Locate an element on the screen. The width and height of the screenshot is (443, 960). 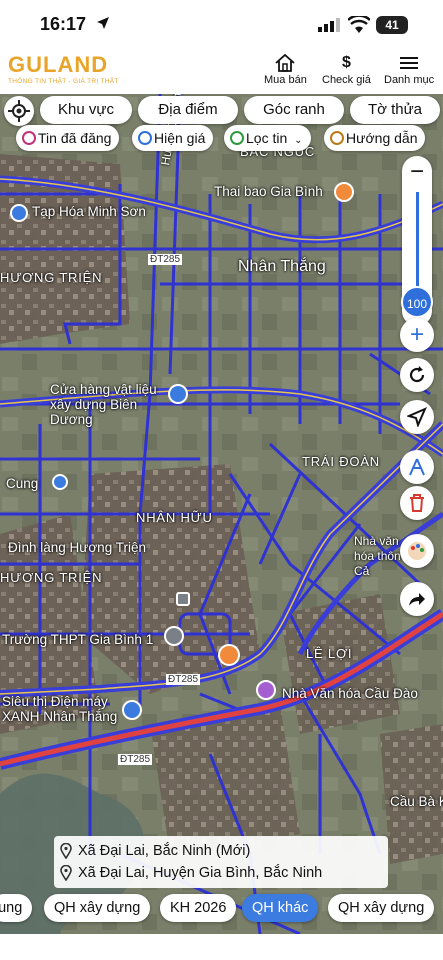
tab-qh-khac: QH khác is located at coordinates (280, 908).